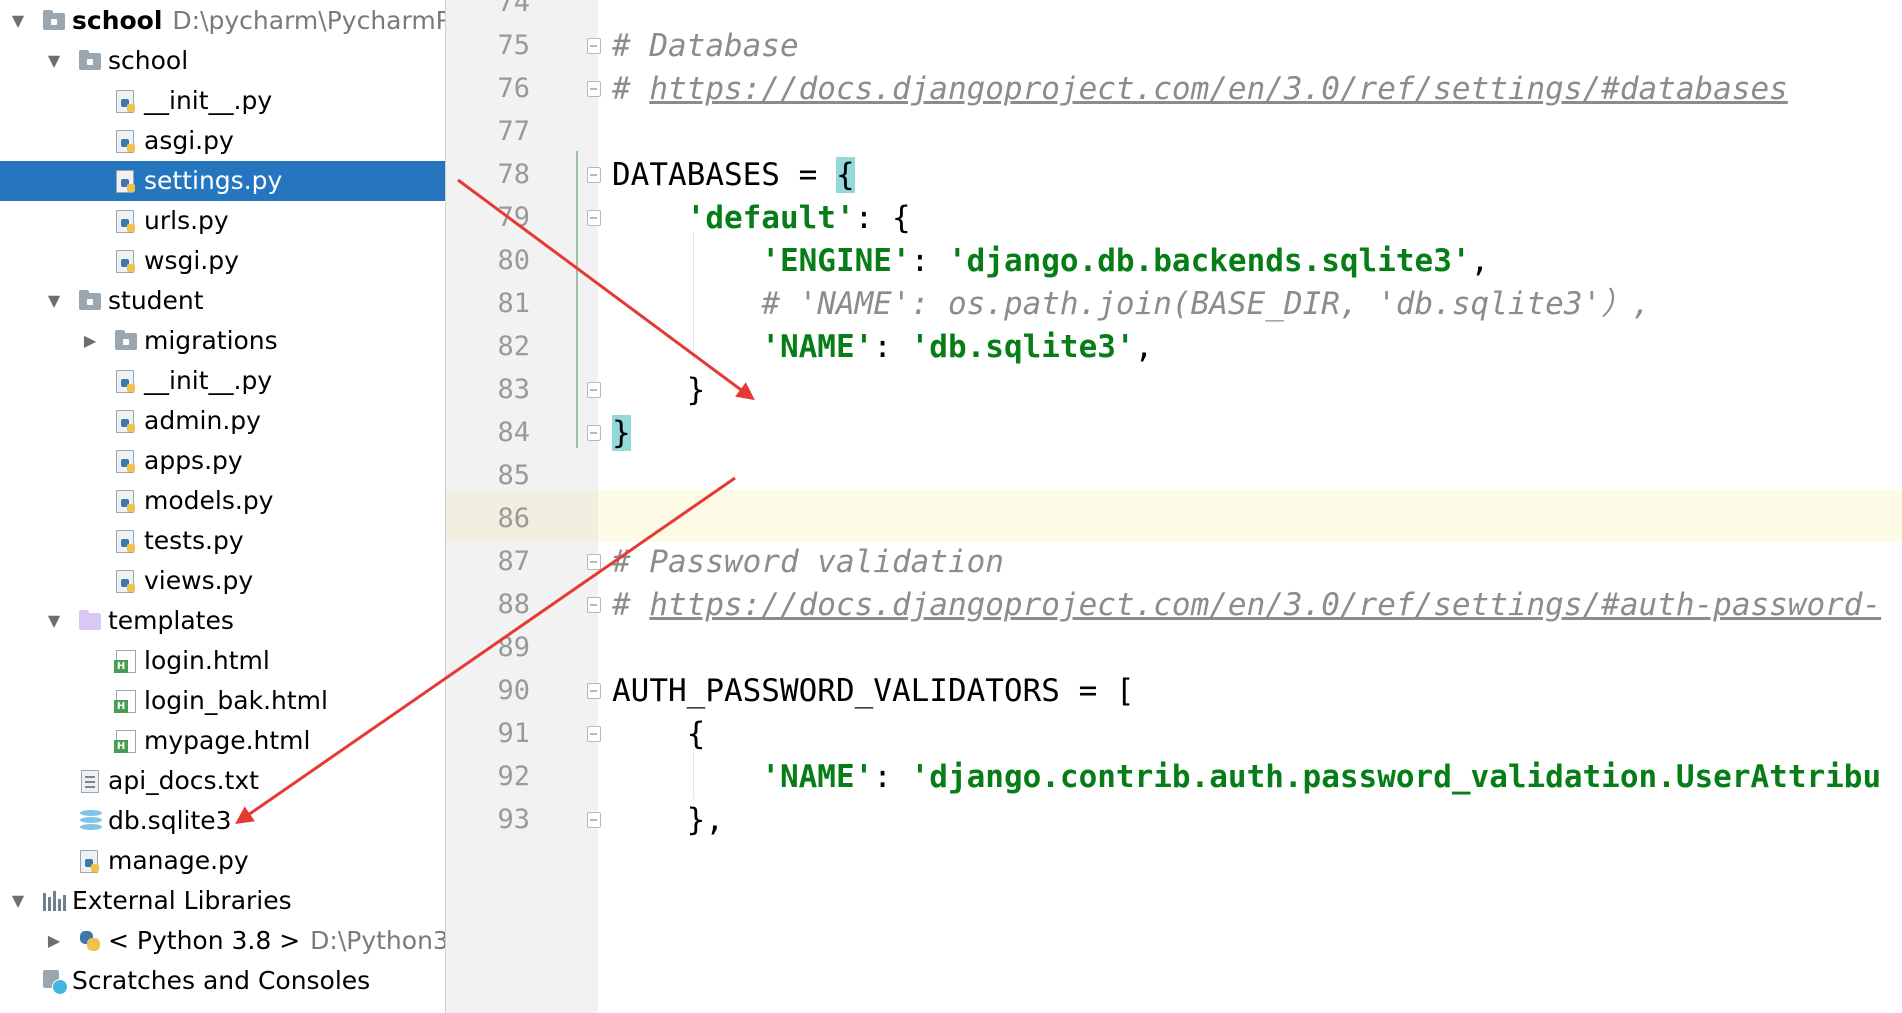 This screenshot has width=1902, height=1013. I want to click on tree-row-admin-py: admin.py, so click(222, 421).